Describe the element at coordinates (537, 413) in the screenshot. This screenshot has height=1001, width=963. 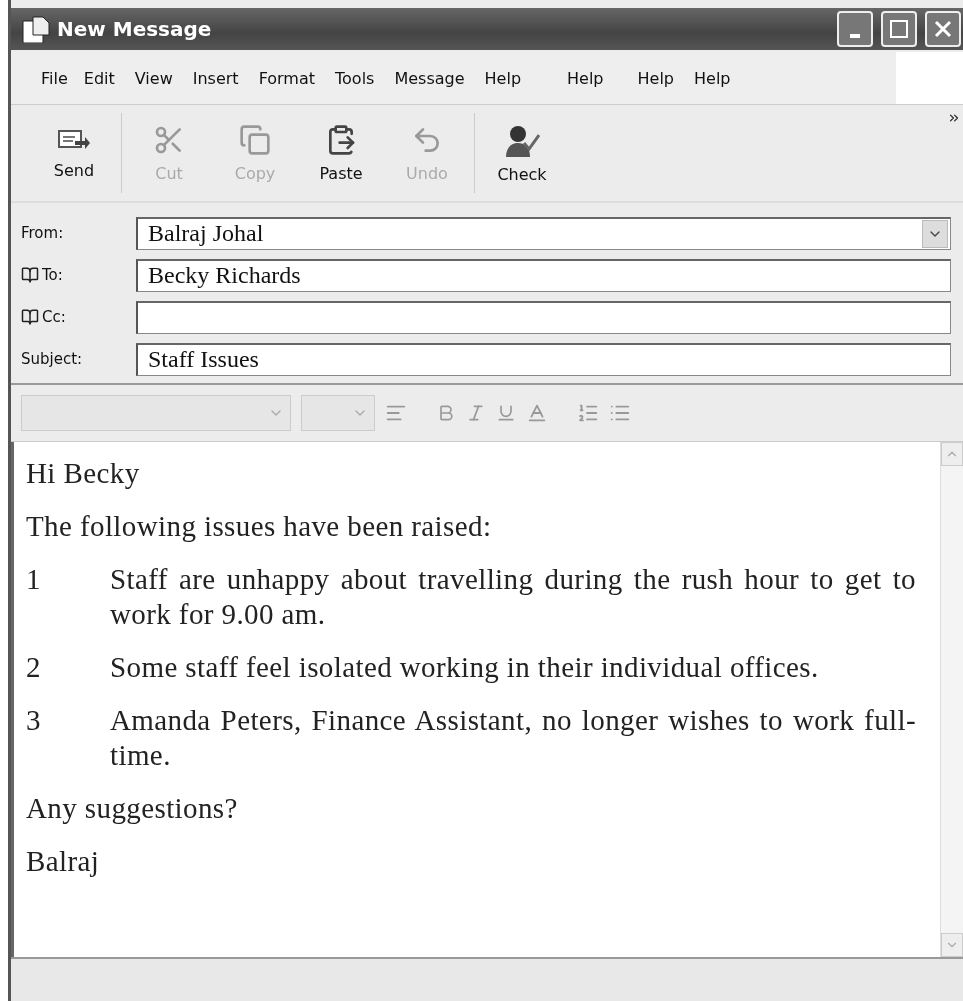
I see `font-color-icon` at that location.